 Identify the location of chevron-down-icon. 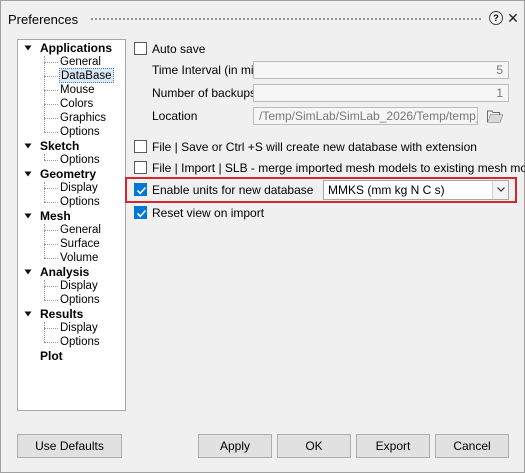
(500, 190).